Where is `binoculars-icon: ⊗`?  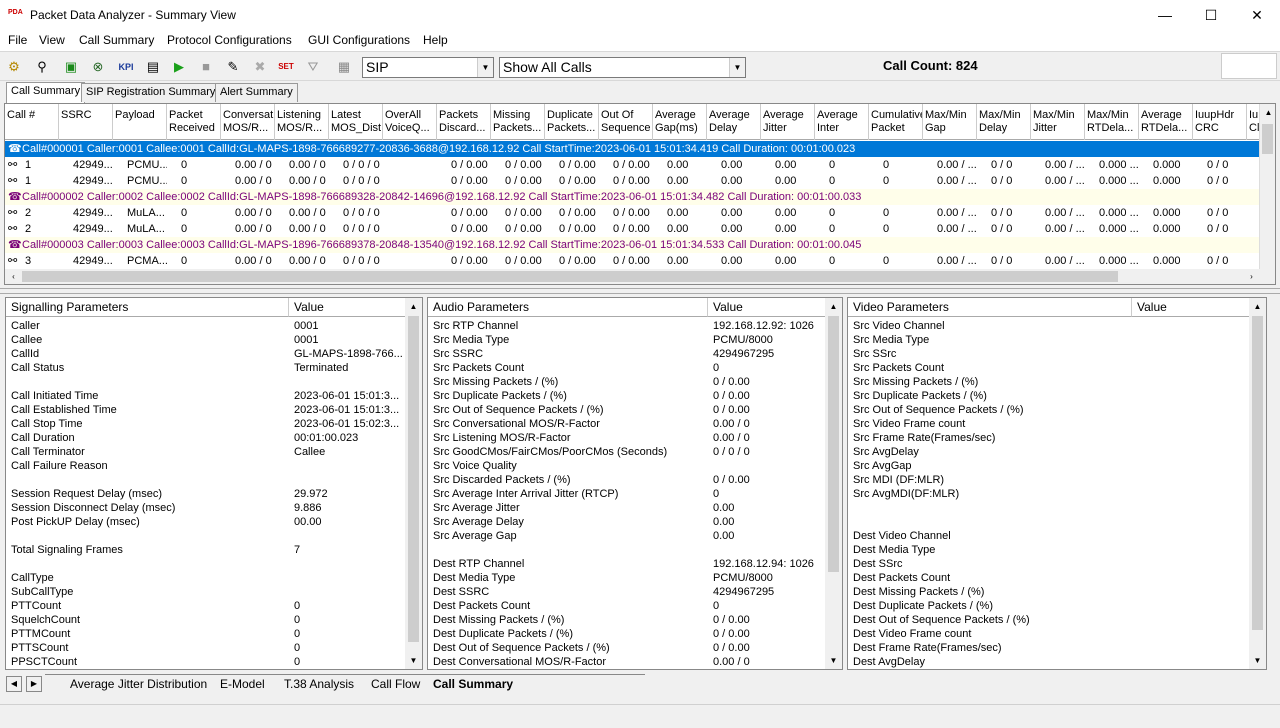 binoculars-icon: ⊗ is located at coordinates (98, 67).